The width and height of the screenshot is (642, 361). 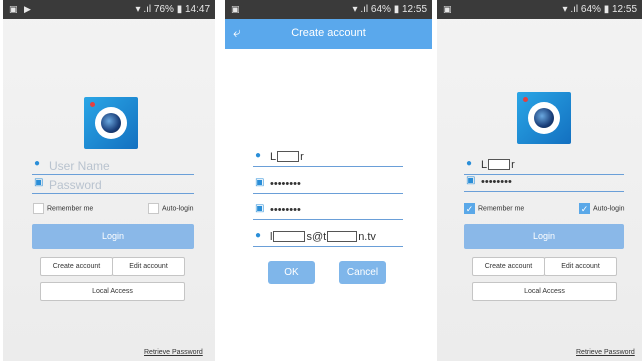 I want to click on remember-me-checkbox: ✓ Remember me, so click(x=494, y=209).